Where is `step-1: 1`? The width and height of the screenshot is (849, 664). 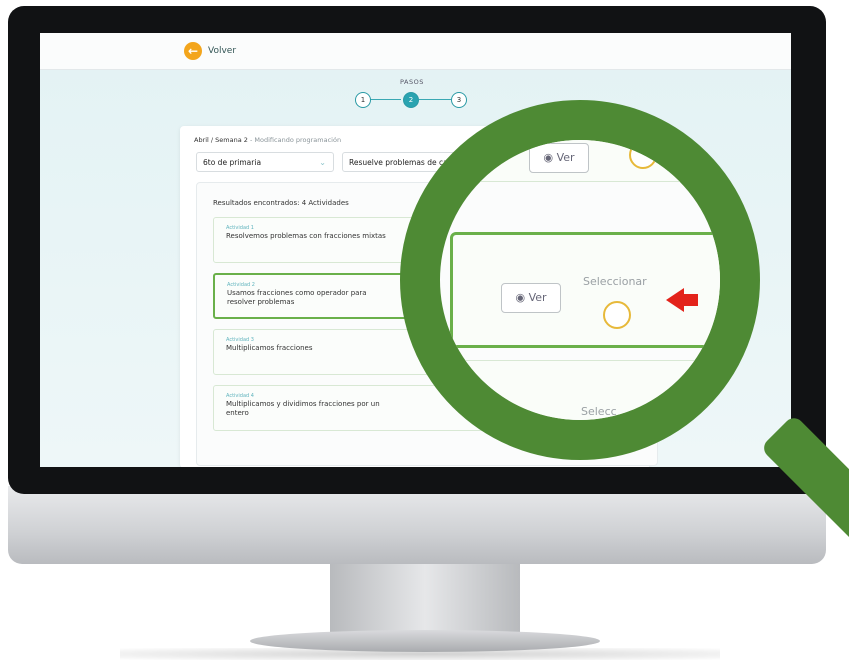
step-1: 1 is located at coordinates (363, 100).